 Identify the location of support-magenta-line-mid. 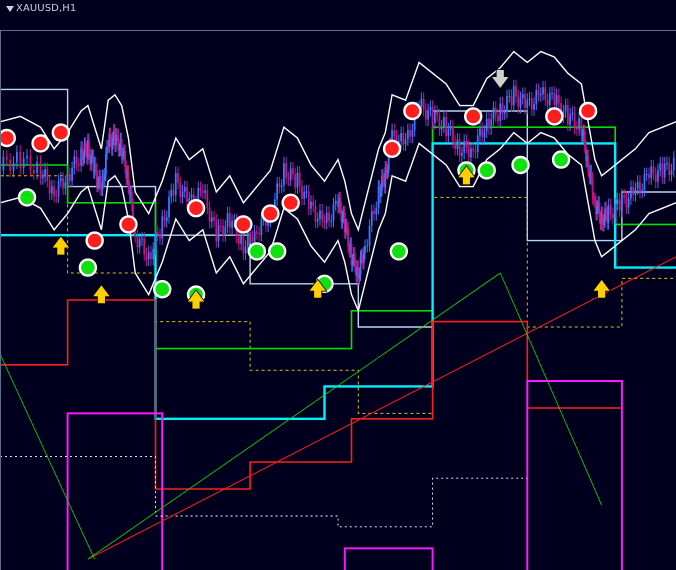
(388, 558).